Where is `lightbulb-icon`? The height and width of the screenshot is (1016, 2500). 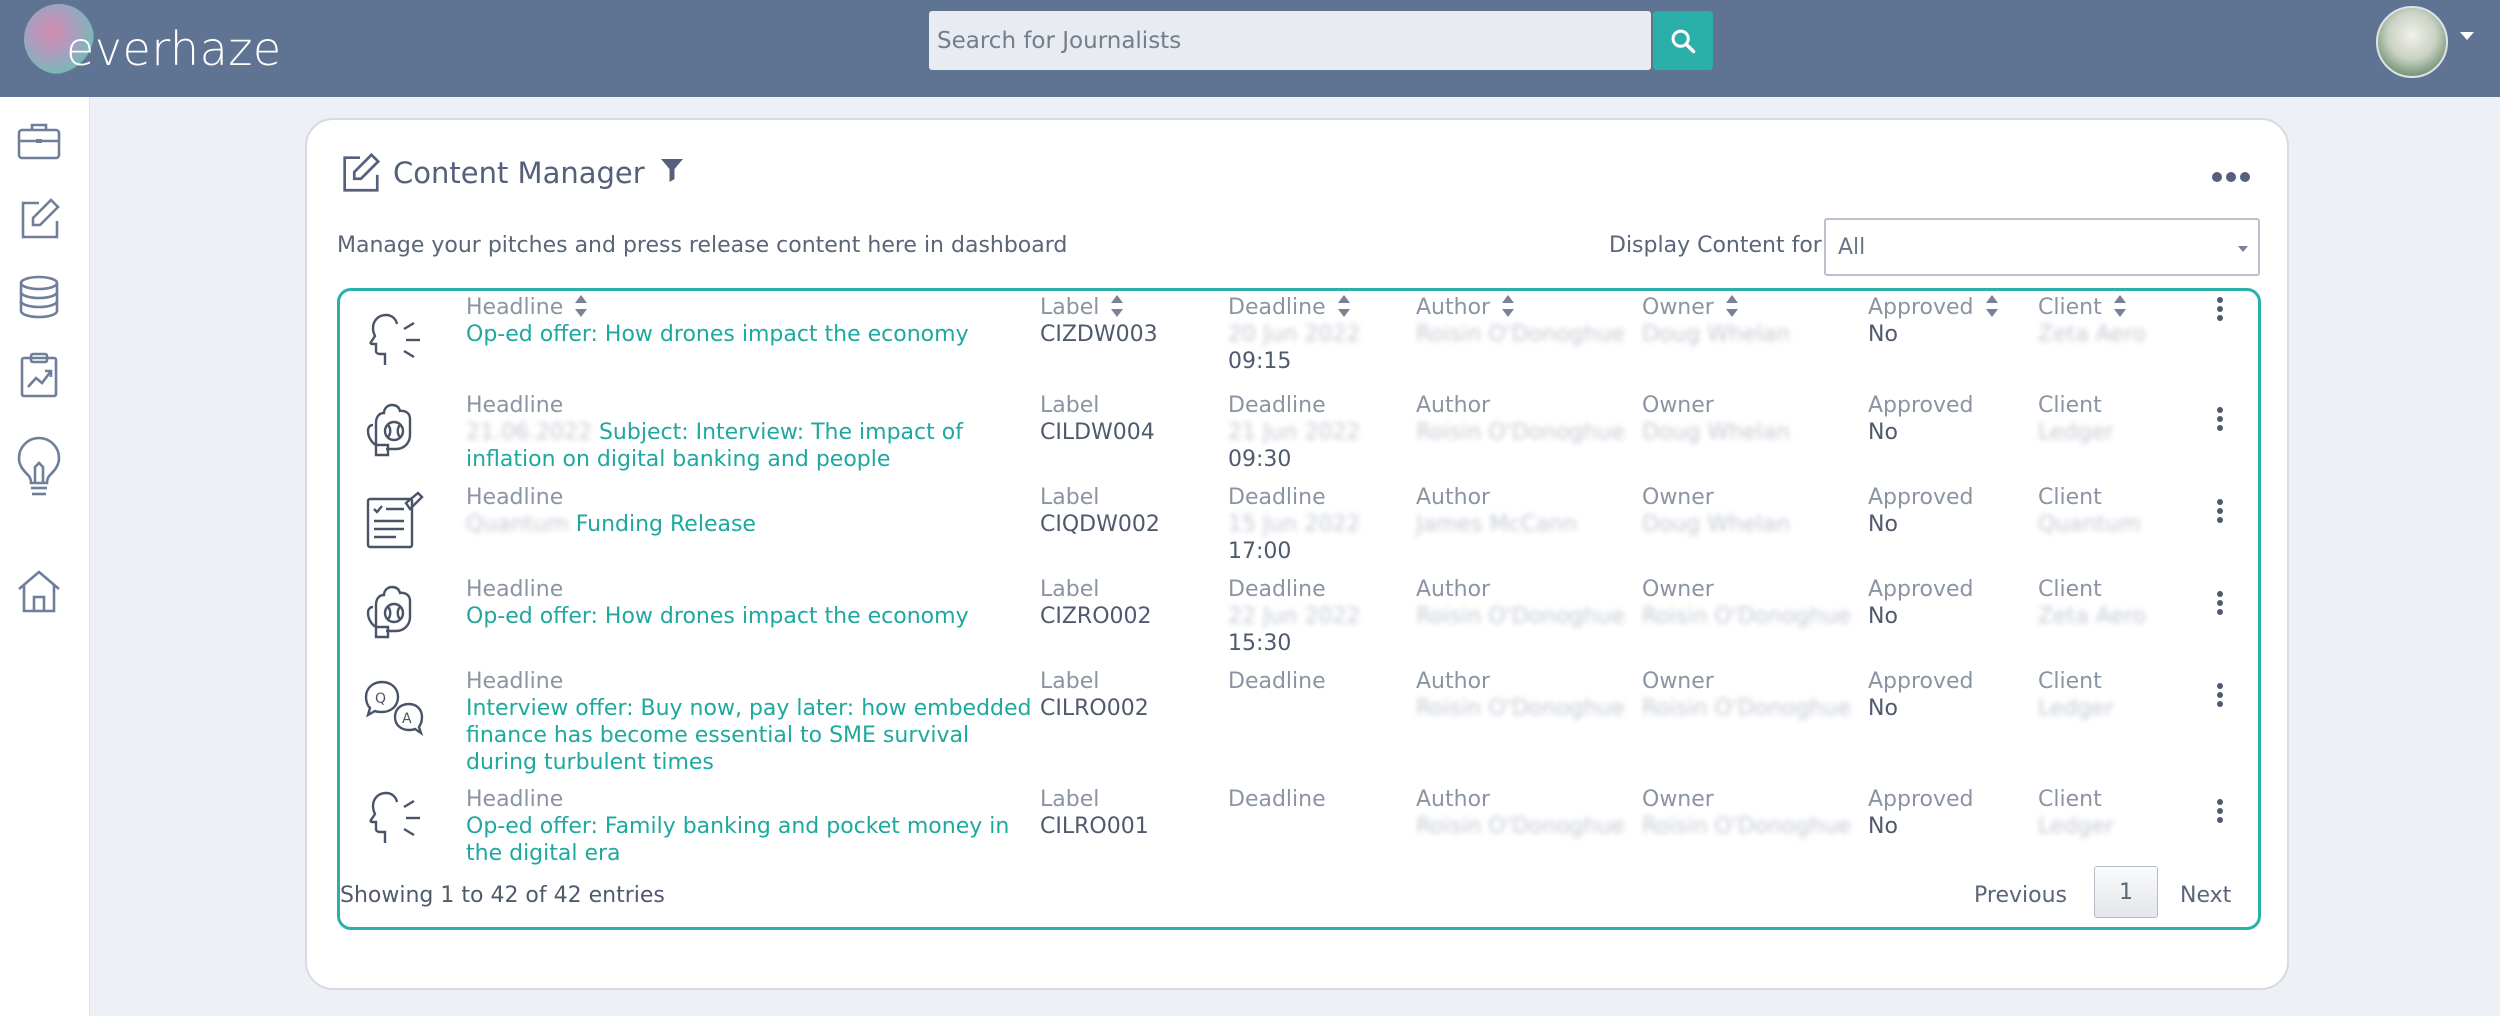
lightbulb-icon is located at coordinates (39, 468).